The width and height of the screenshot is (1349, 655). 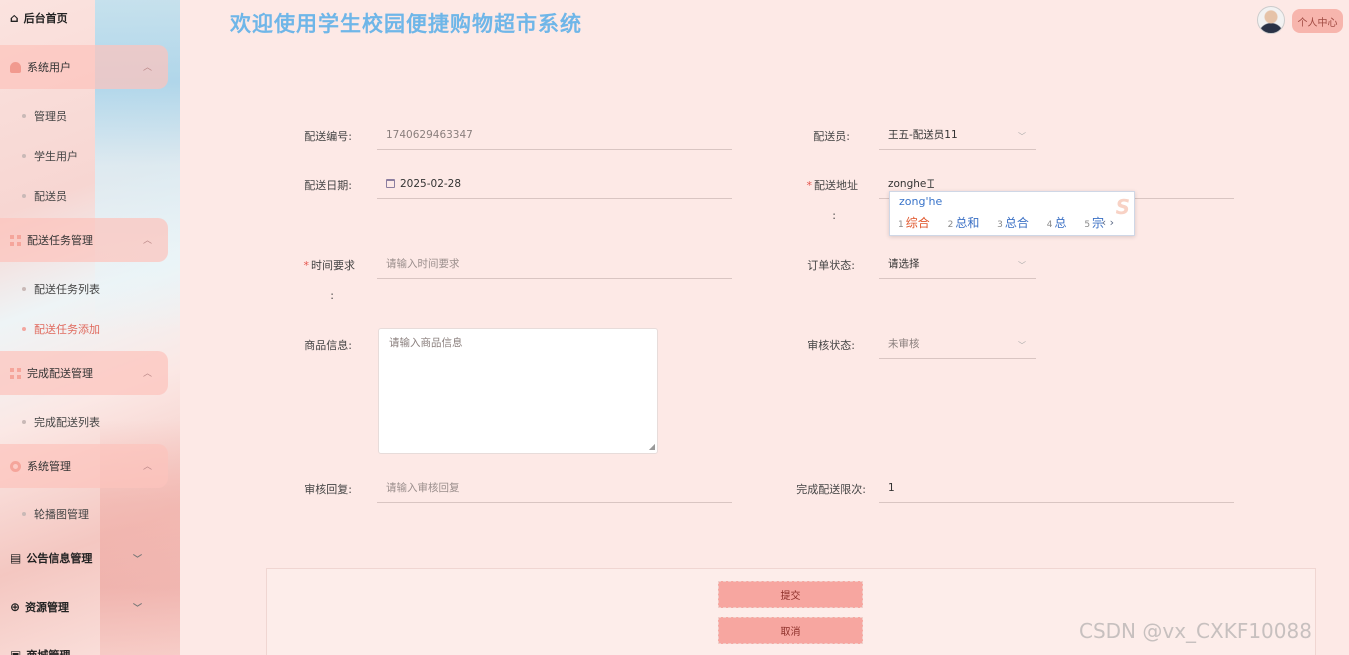 I want to click on courier-value: 王五-配送员11, so click(x=923, y=135).